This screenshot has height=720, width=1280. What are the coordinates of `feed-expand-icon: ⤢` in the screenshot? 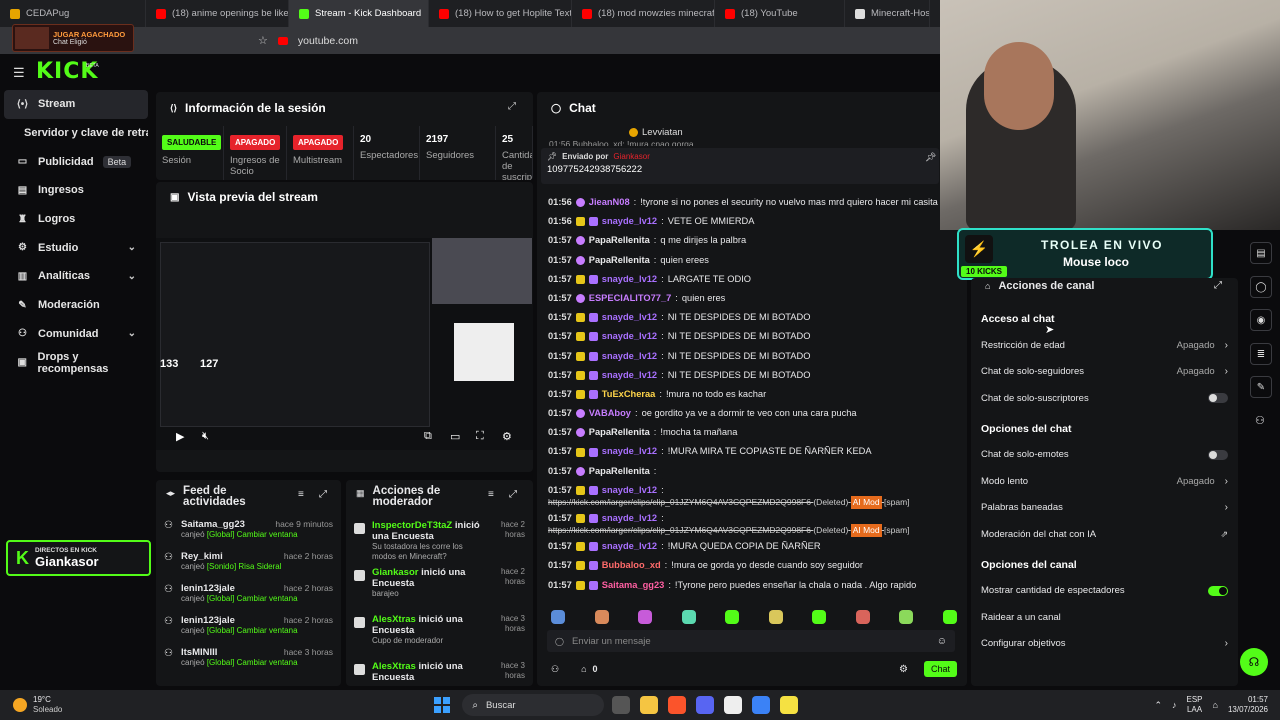 It's located at (323, 494).